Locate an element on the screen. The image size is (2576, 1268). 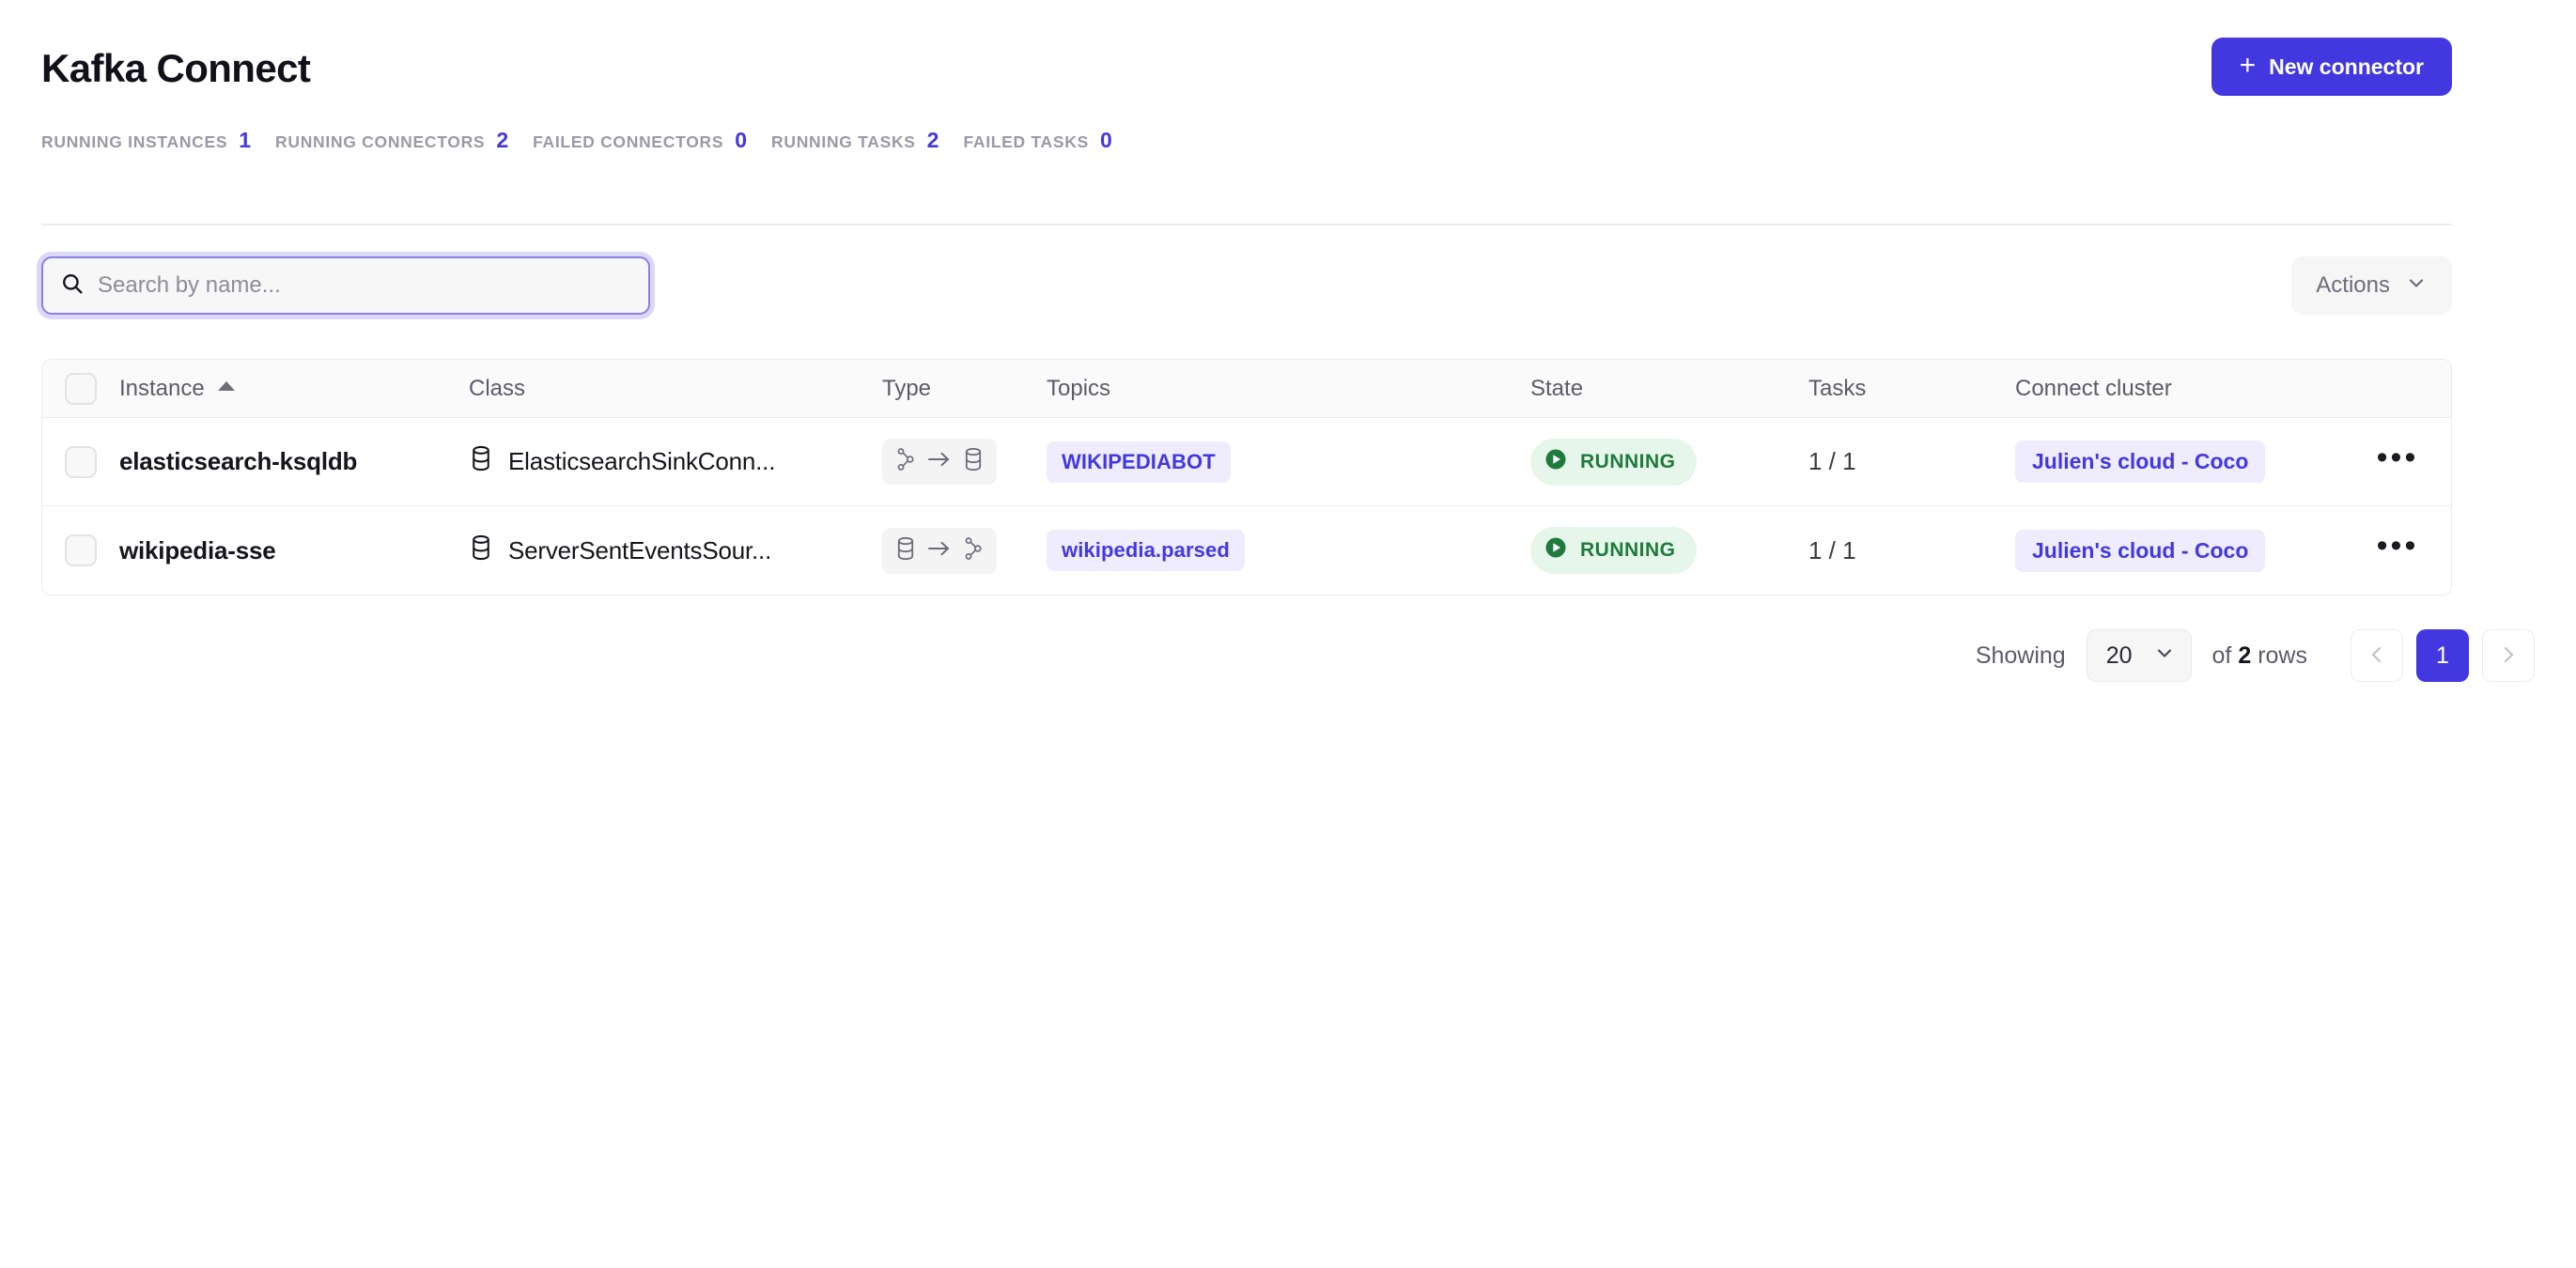
previous-page-button is located at coordinates (2377, 655).